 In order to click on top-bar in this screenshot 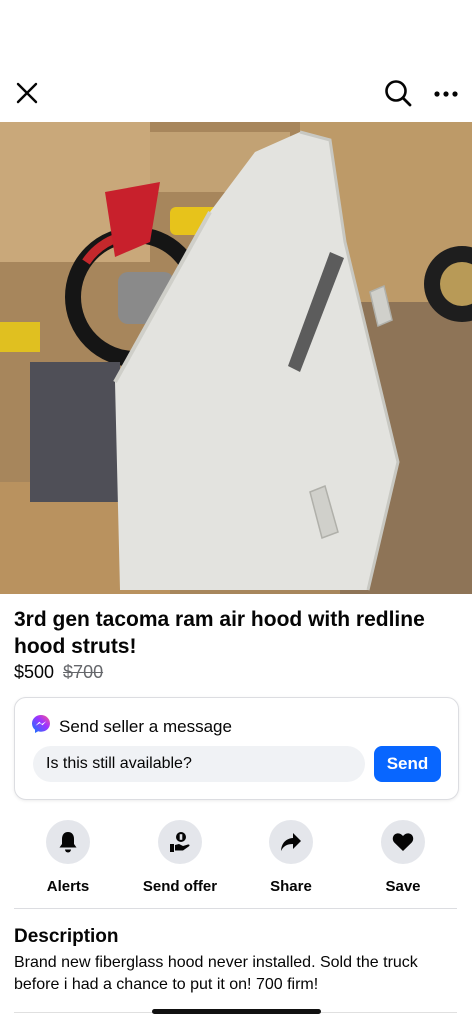, I will do `click(236, 61)`.